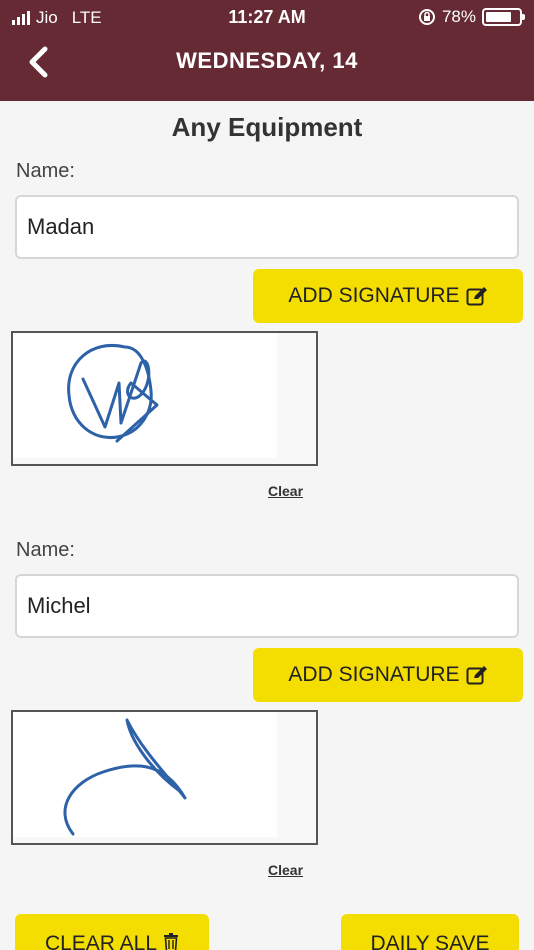  I want to click on status-bar: Jio LTE 11:27 AM 78%, so click(267, 18).